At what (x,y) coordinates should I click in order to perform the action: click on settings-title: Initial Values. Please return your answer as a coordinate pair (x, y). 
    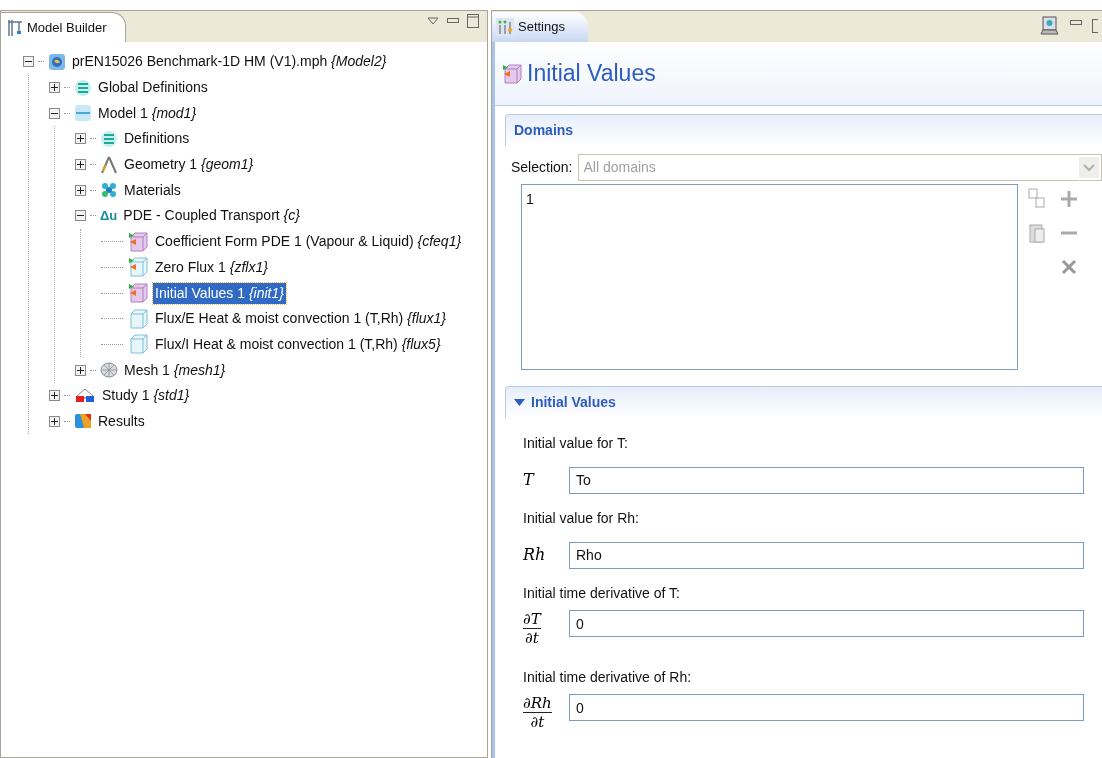
    Looking at the image, I should click on (591, 74).